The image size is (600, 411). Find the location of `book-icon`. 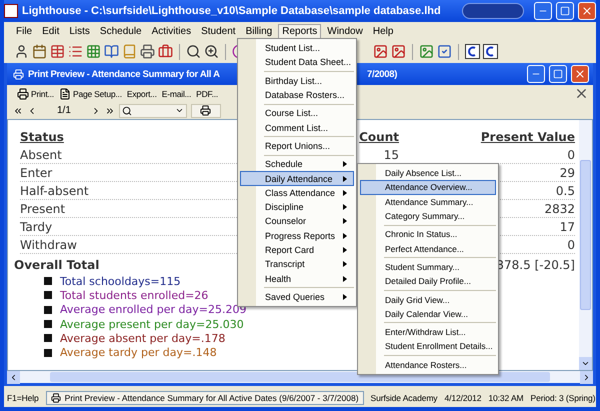

book-icon is located at coordinates (111, 51).